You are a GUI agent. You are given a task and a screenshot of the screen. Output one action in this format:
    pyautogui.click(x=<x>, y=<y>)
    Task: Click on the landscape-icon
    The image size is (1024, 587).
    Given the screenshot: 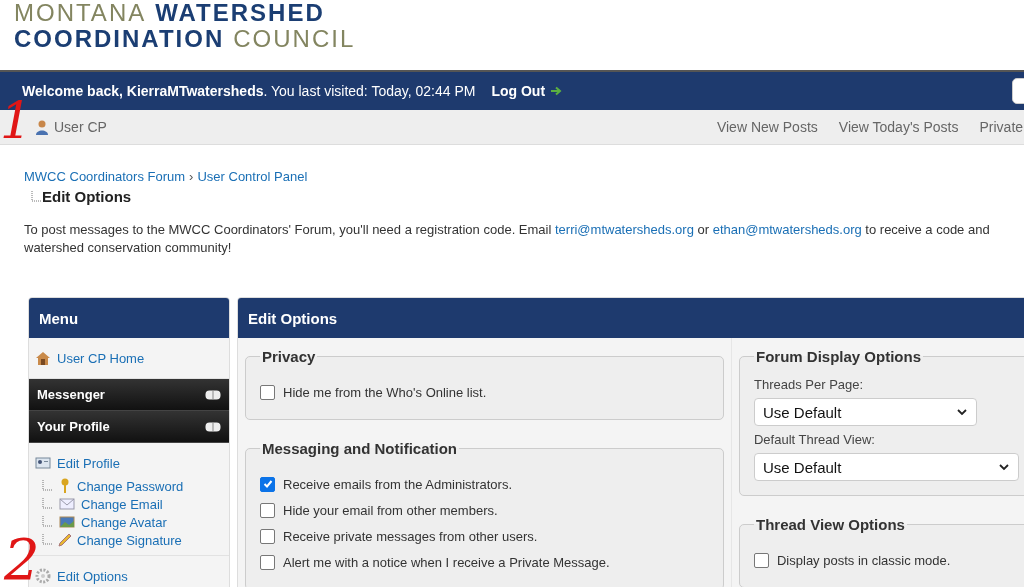 What is the action you would take?
    pyautogui.click(x=67, y=522)
    